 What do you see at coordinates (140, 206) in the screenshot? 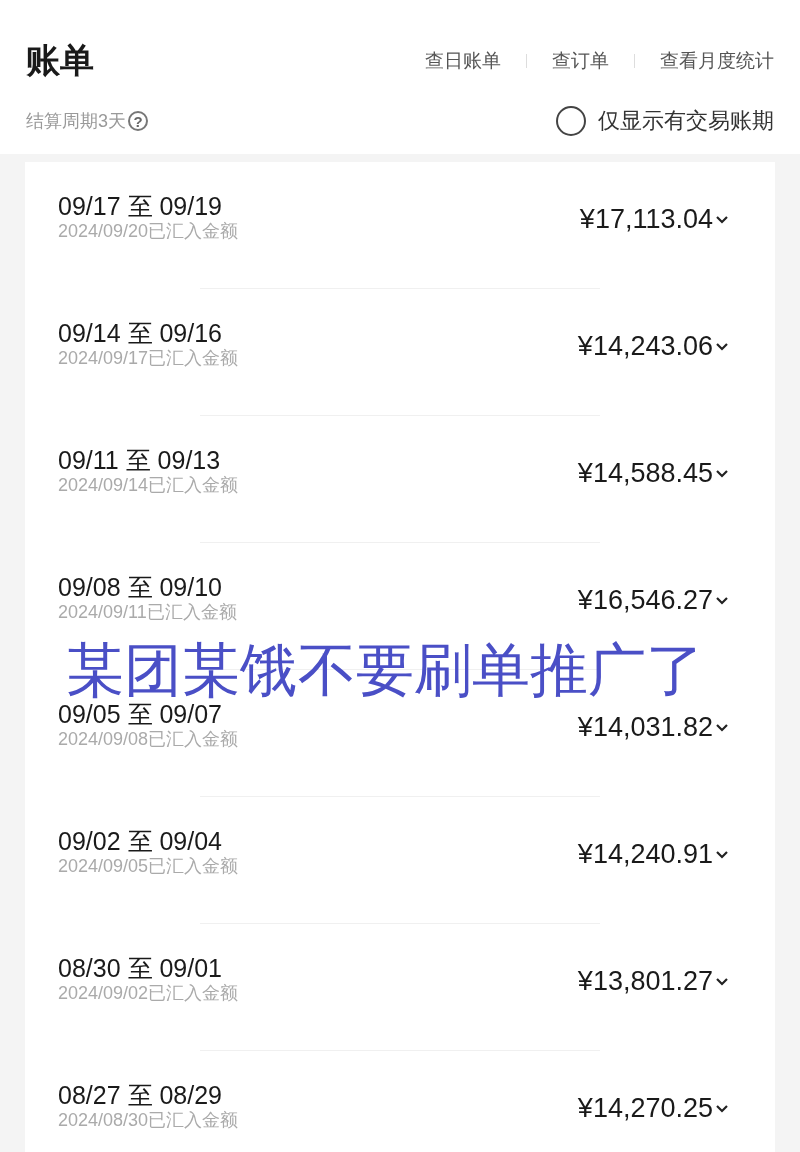
I see `bill-period: 09/17 至 09/19` at bounding box center [140, 206].